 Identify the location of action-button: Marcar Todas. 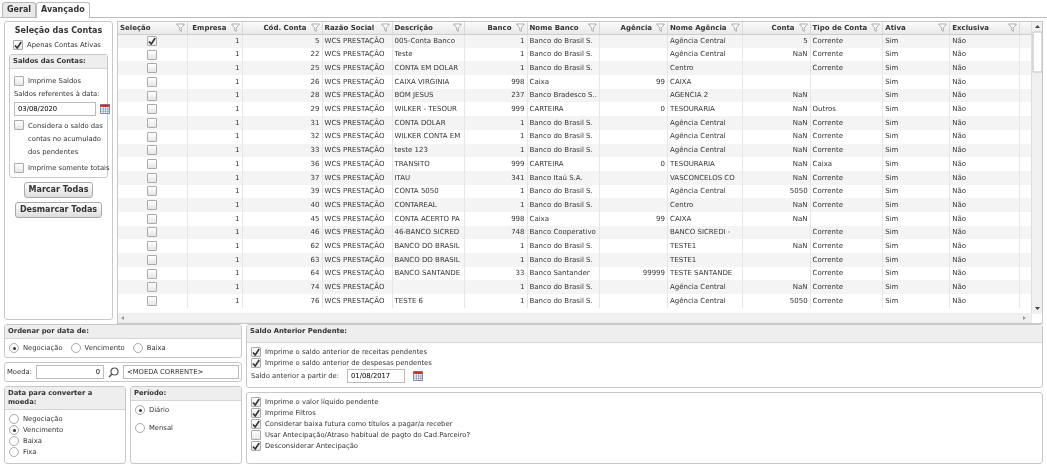
(58, 189).